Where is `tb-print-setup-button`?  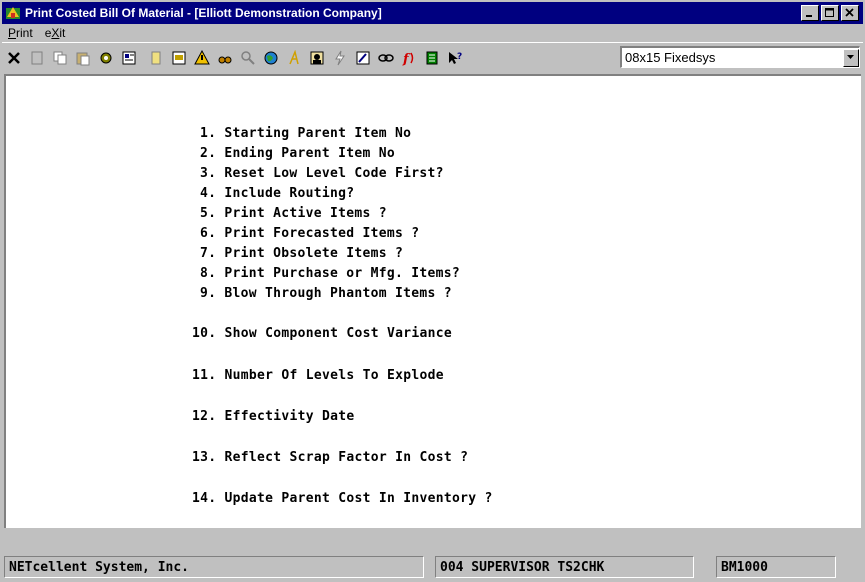 tb-print-setup-button is located at coordinates (179, 58).